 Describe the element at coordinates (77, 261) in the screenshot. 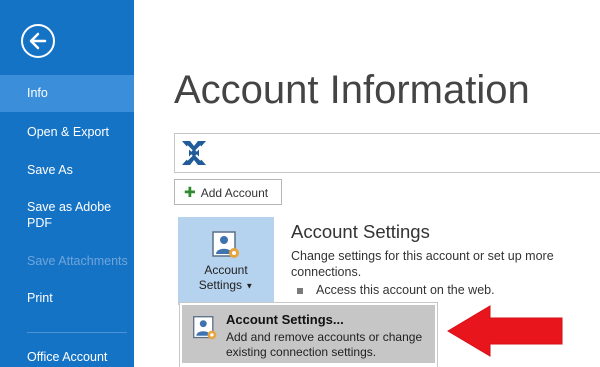

I see `nav-item-save-attachments: Save Attachments` at that location.